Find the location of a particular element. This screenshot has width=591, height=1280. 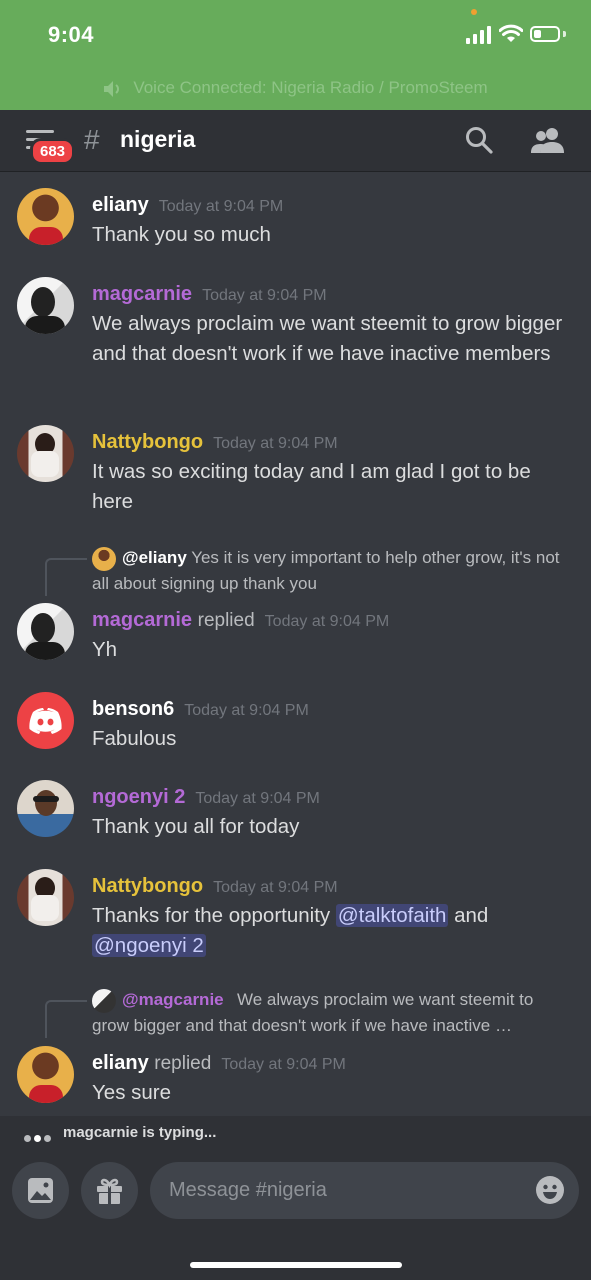

mic-indicator-icon is located at coordinates (474, 12).